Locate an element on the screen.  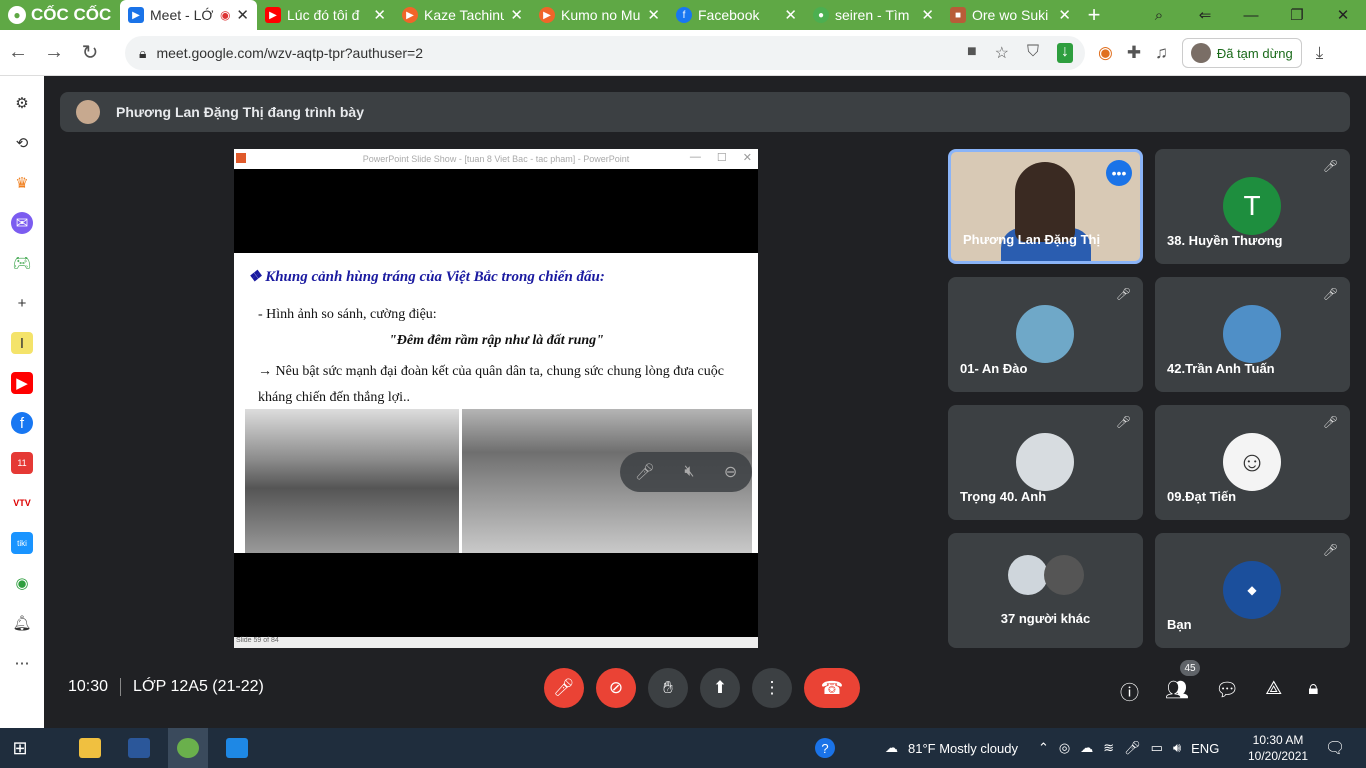
mic-tray-icon: 🎤︎ is located at coordinates (1132, 748).